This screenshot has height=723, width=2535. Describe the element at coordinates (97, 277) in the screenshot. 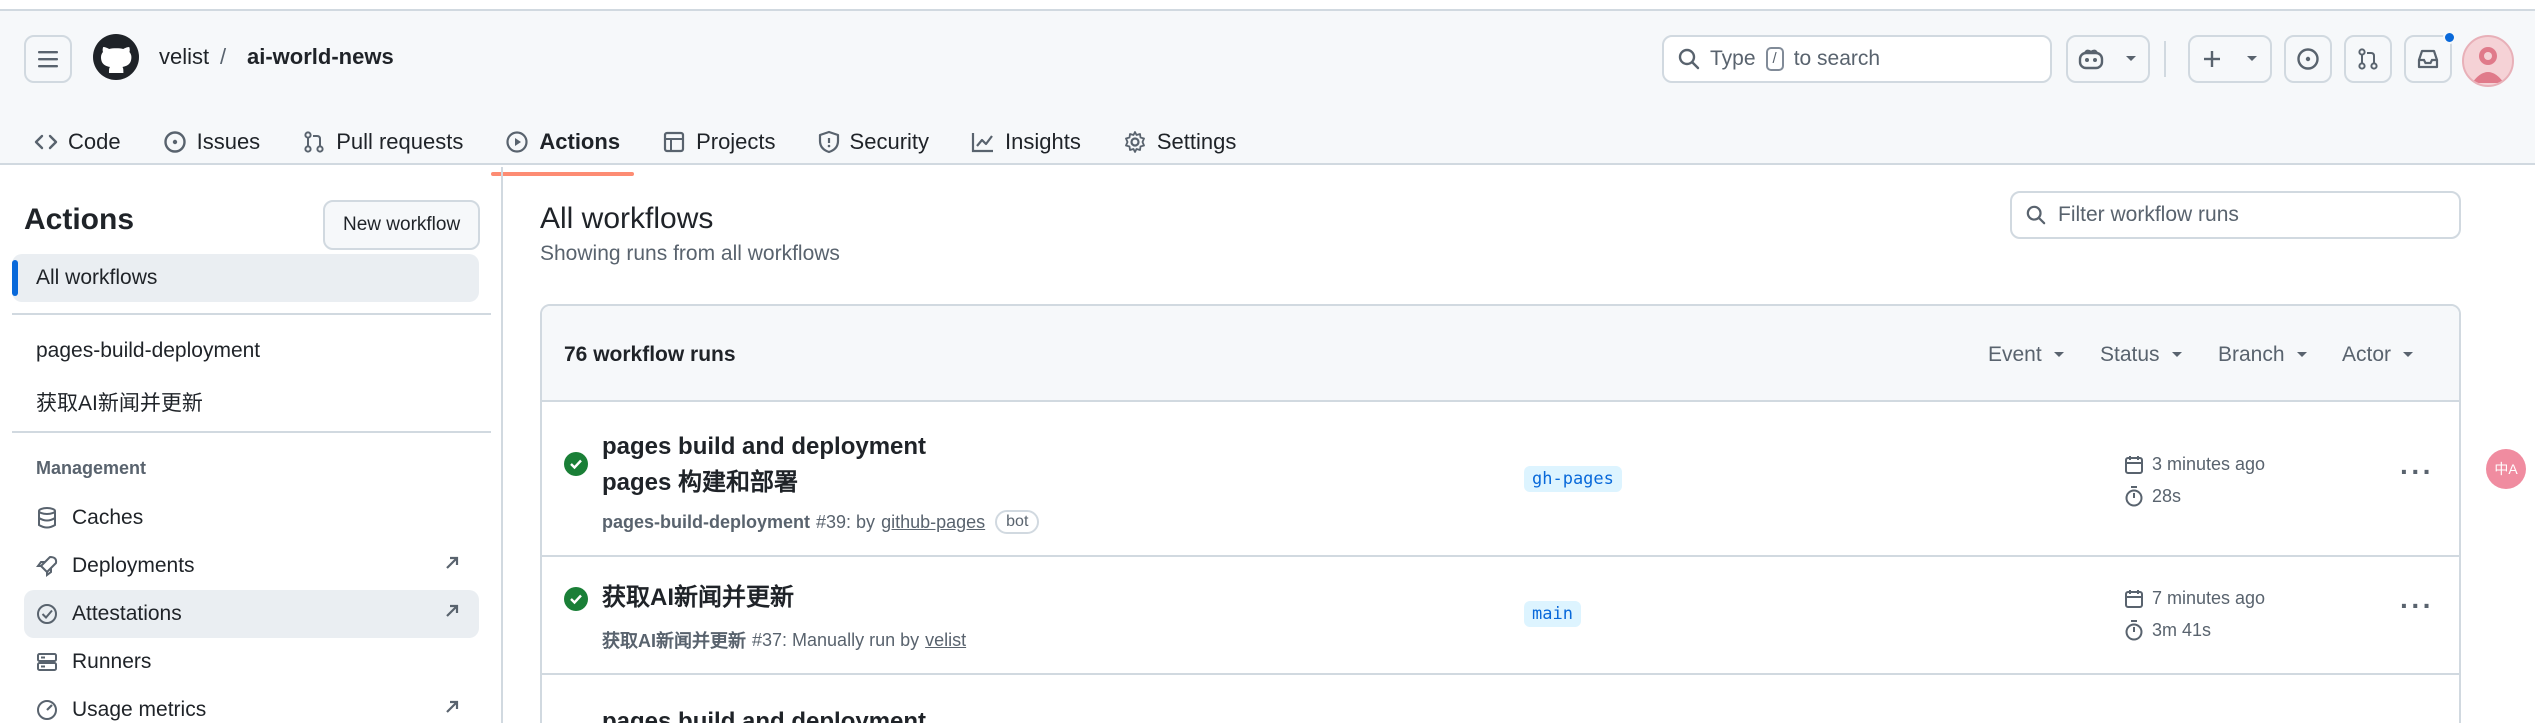

I see `sidebar-item-label: All workflows` at that location.